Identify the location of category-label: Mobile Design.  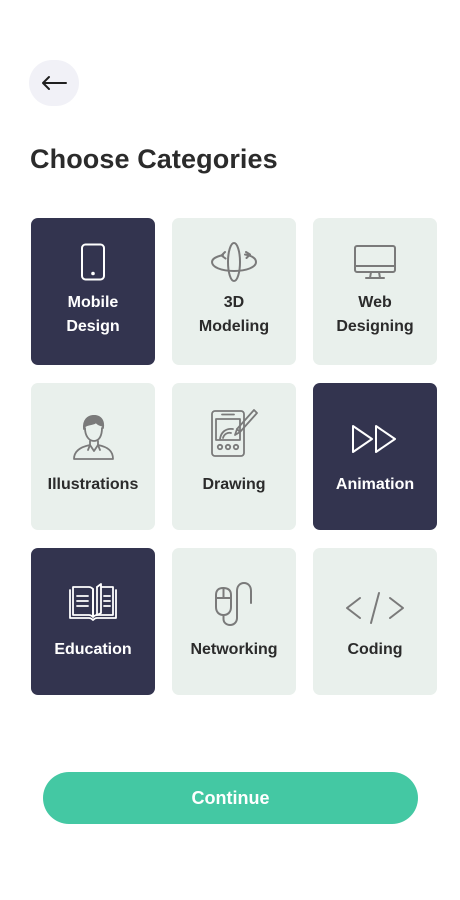
(93, 314).